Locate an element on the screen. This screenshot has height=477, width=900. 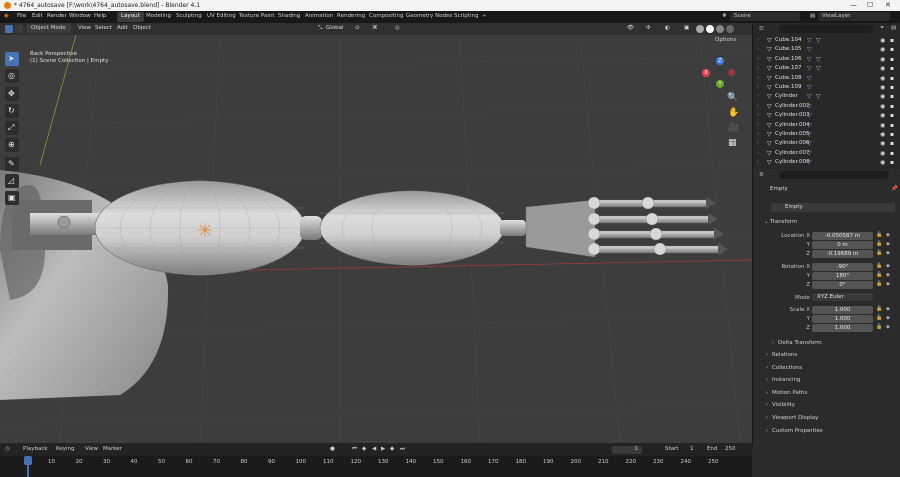
outliner-item: › ▽ Cube.105 ▽ ◉ ▪ is located at coordinates (826, 50).